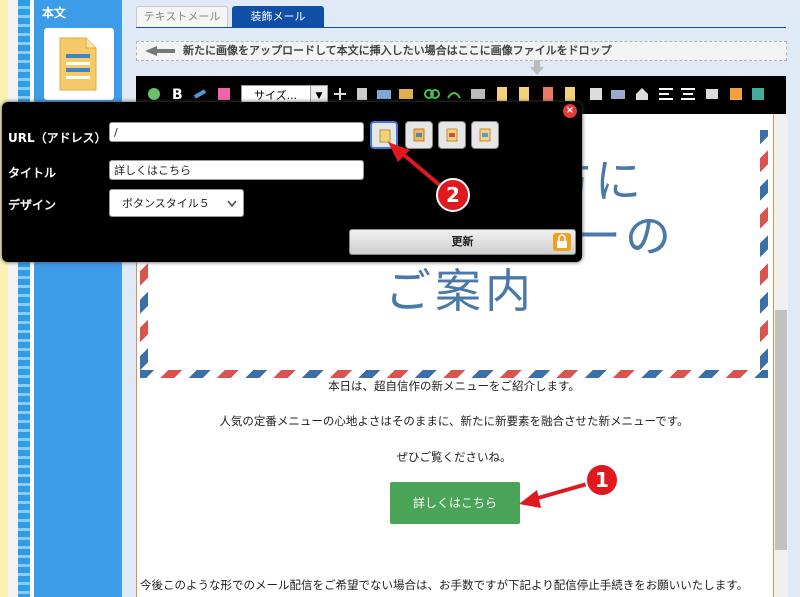  Describe the element at coordinates (460, 291) in the screenshot. I see `banner-heading-line3: ご案内` at that location.